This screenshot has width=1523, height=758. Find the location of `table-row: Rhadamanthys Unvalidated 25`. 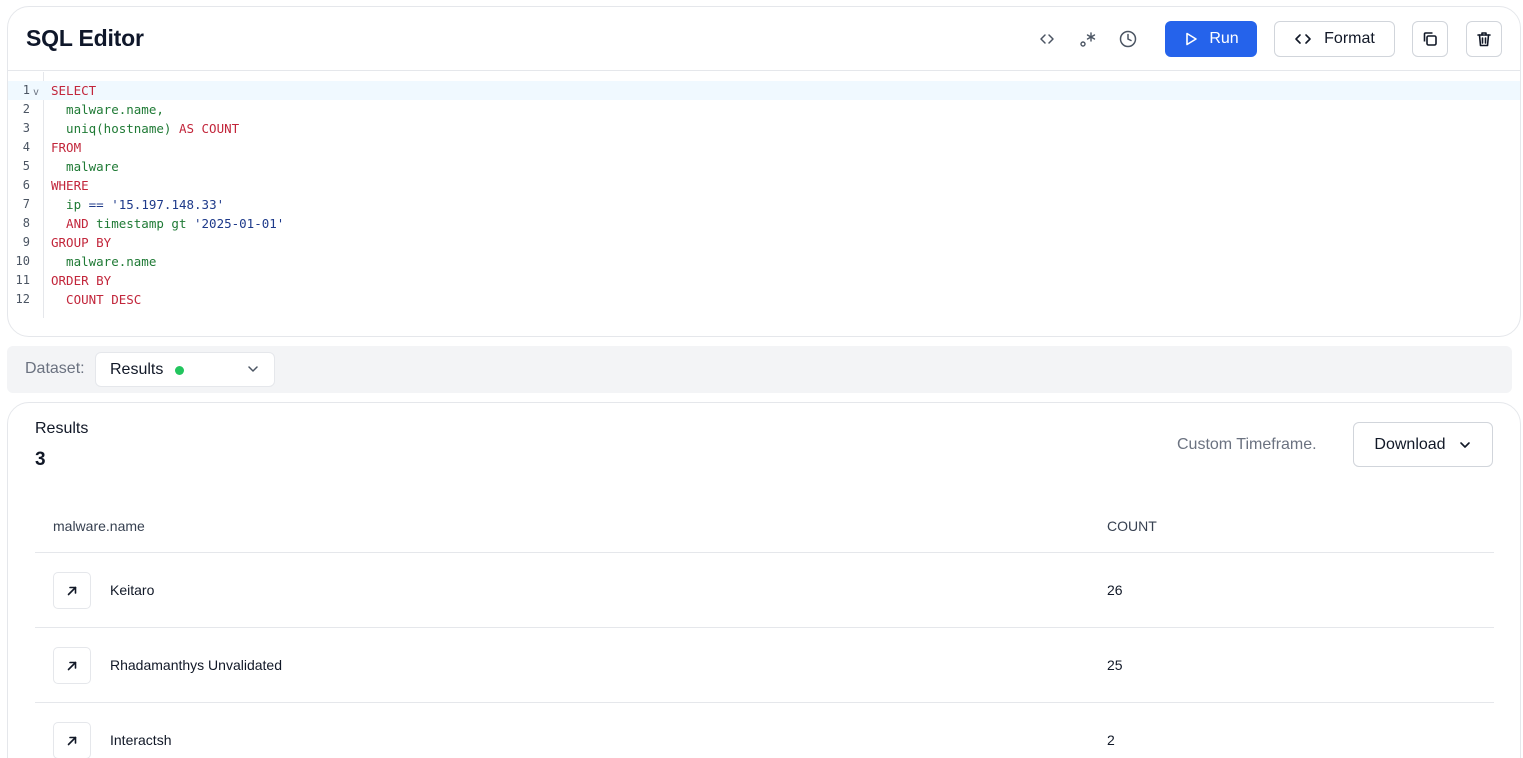

table-row: Rhadamanthys Unvalidated 25 is located at coordinates (764, 665).